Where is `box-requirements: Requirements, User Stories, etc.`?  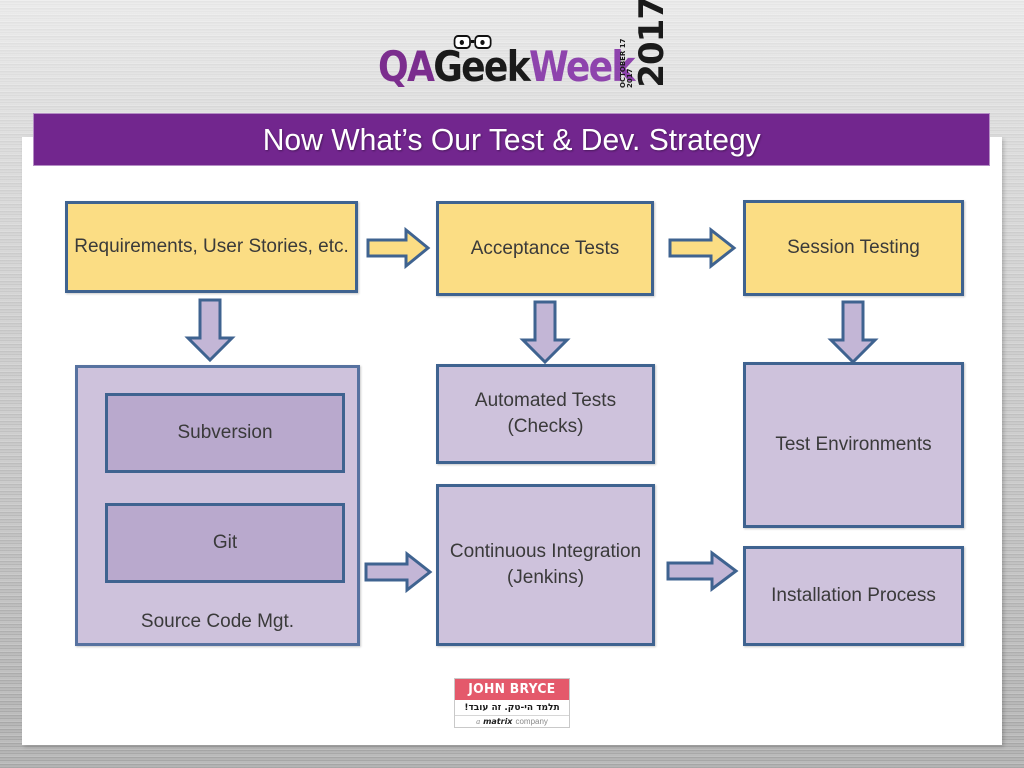 box-requirements: Requirements, User Stories, etc. is located at coordinates (211, 247).